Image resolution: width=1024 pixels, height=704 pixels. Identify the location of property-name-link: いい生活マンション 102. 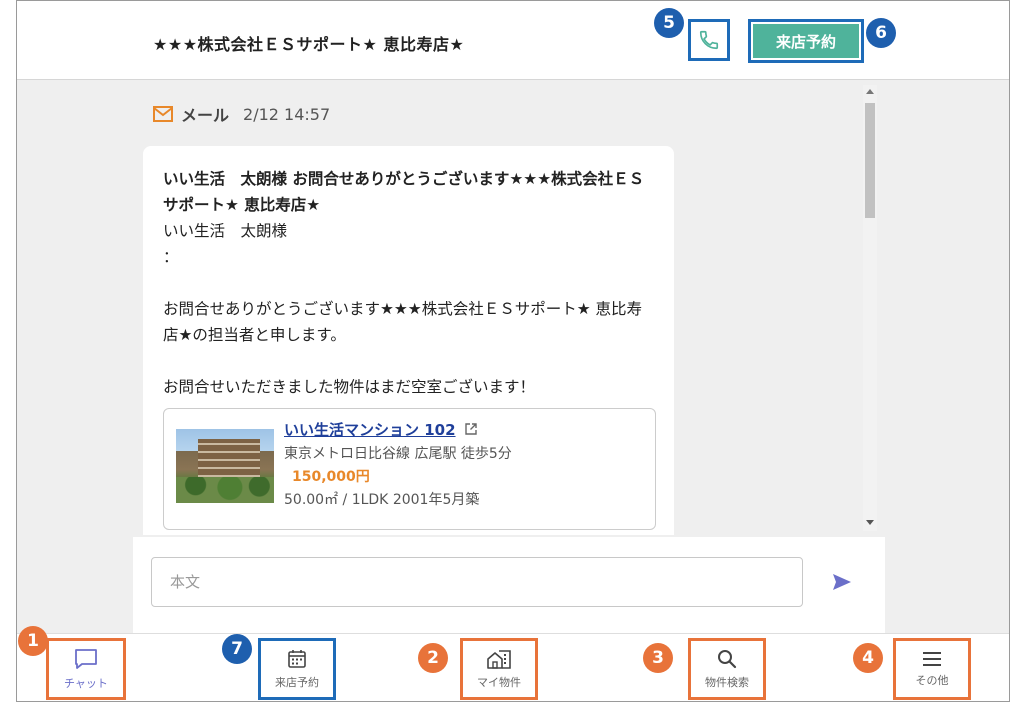
(370, 430).